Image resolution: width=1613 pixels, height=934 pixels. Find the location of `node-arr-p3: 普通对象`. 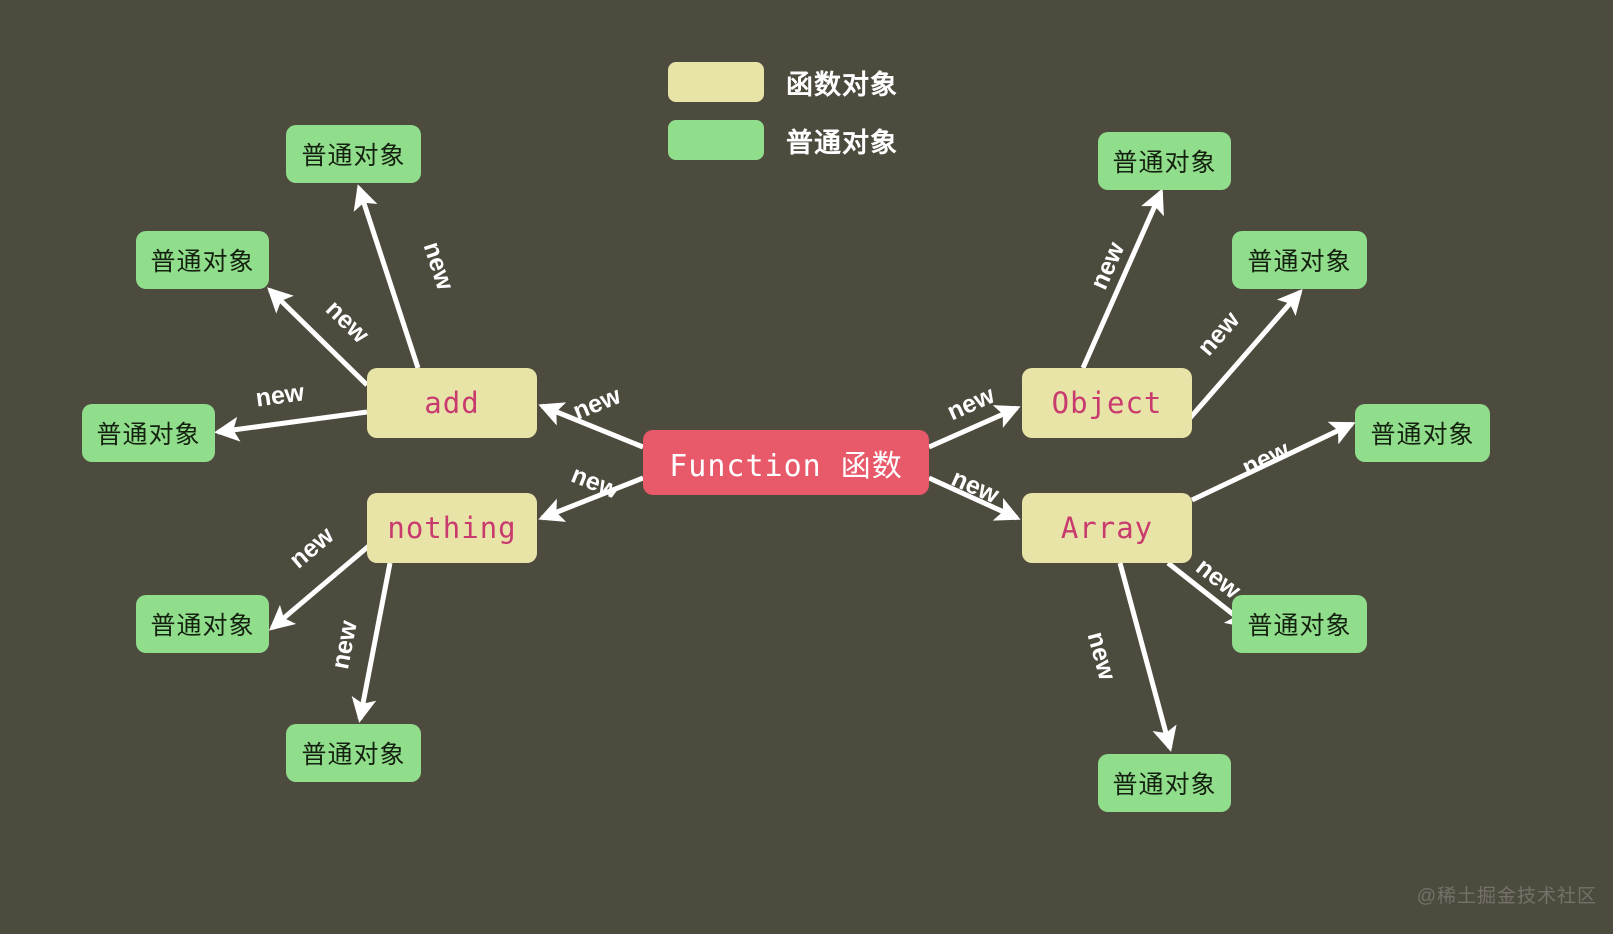

node-arr-p3: 普通对象 is located at coordinates (1164, 783).